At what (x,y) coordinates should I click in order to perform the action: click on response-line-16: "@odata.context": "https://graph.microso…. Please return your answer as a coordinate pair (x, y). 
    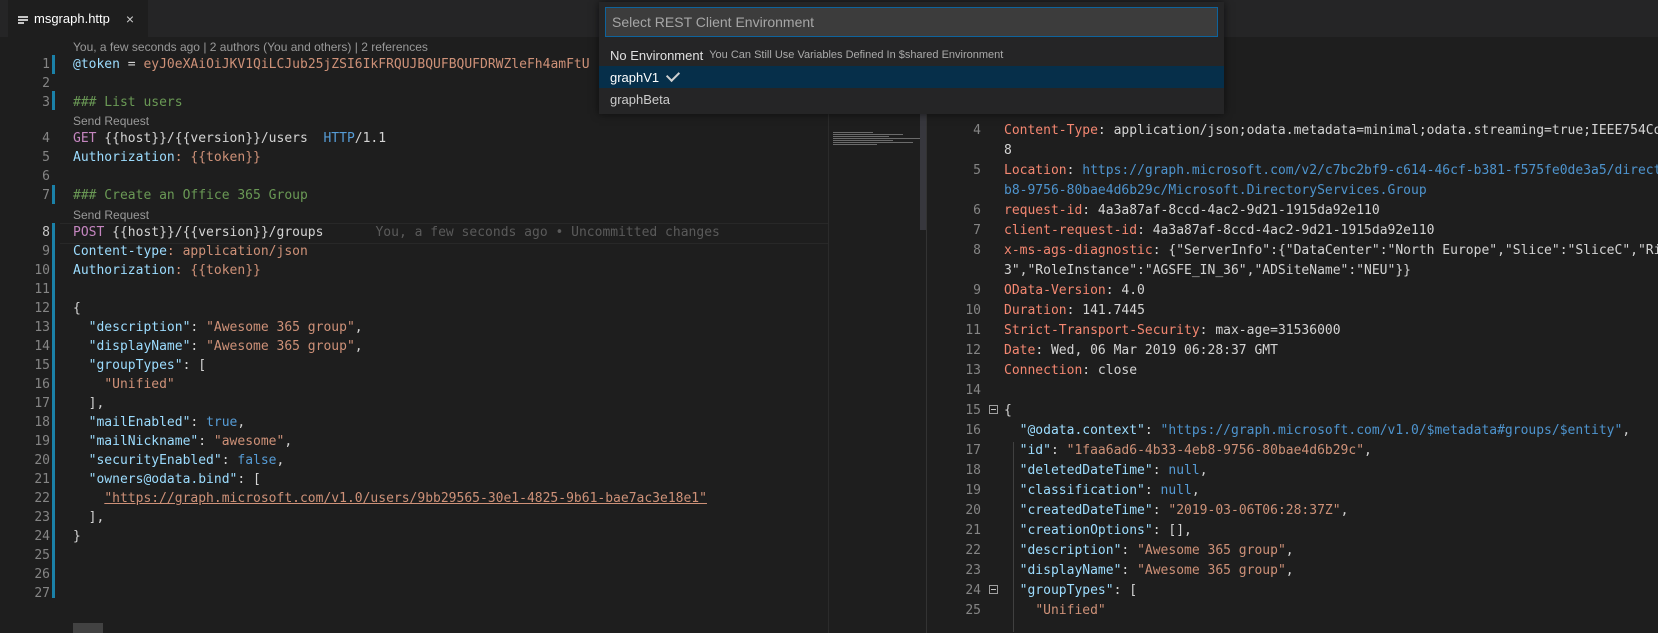
    Looking at the image, I should click on (1325, 430).